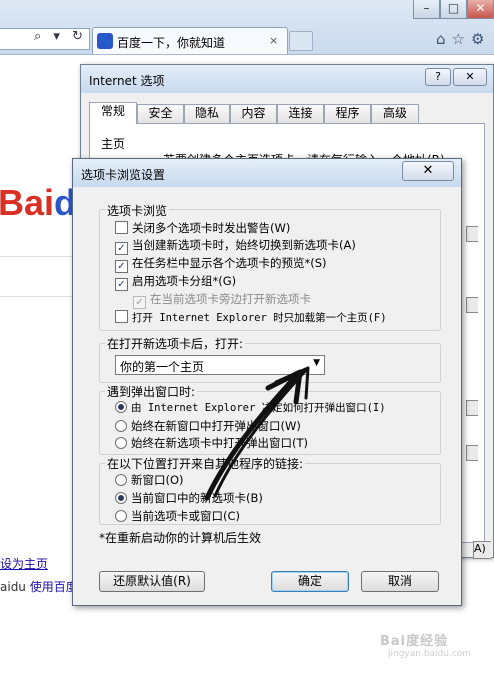 The image size is (494, 677). Describe the element at coordinates (257, 433) in the screenshot. I see `annotation-arrow` at that location.